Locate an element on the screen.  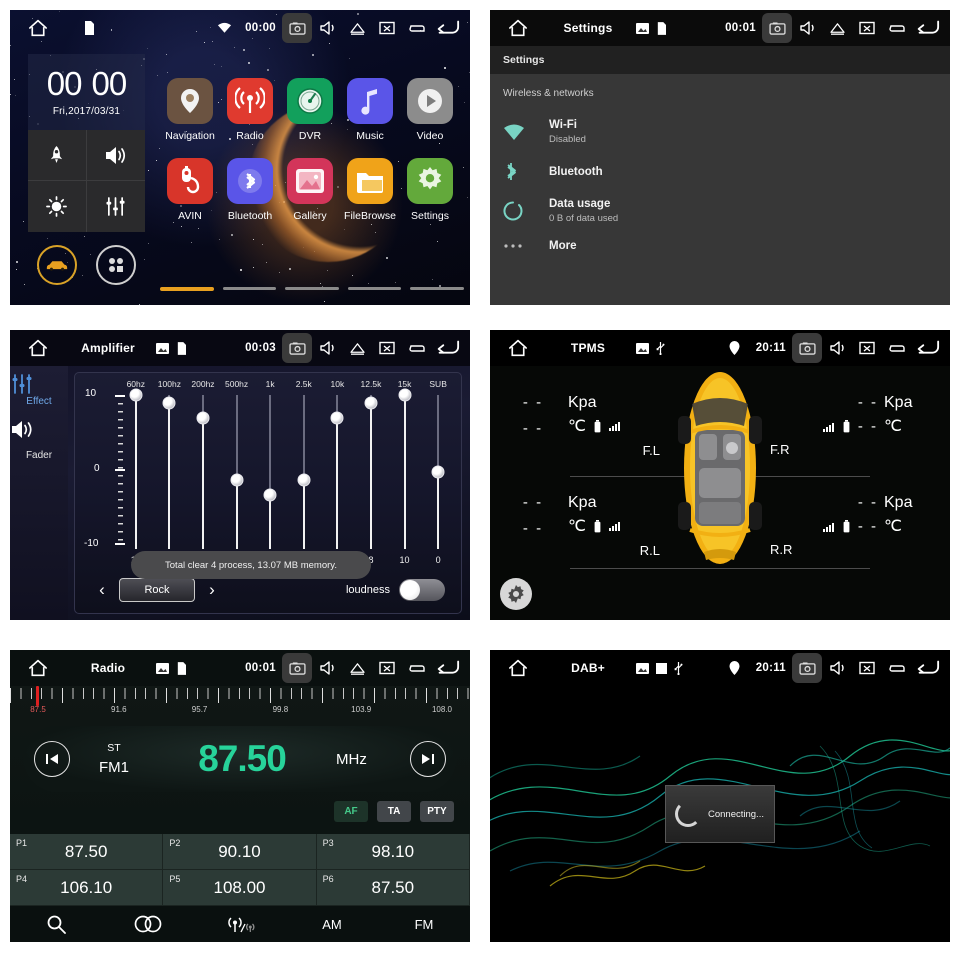
rds-ta-button: TA is located at coordinates (394, 811).